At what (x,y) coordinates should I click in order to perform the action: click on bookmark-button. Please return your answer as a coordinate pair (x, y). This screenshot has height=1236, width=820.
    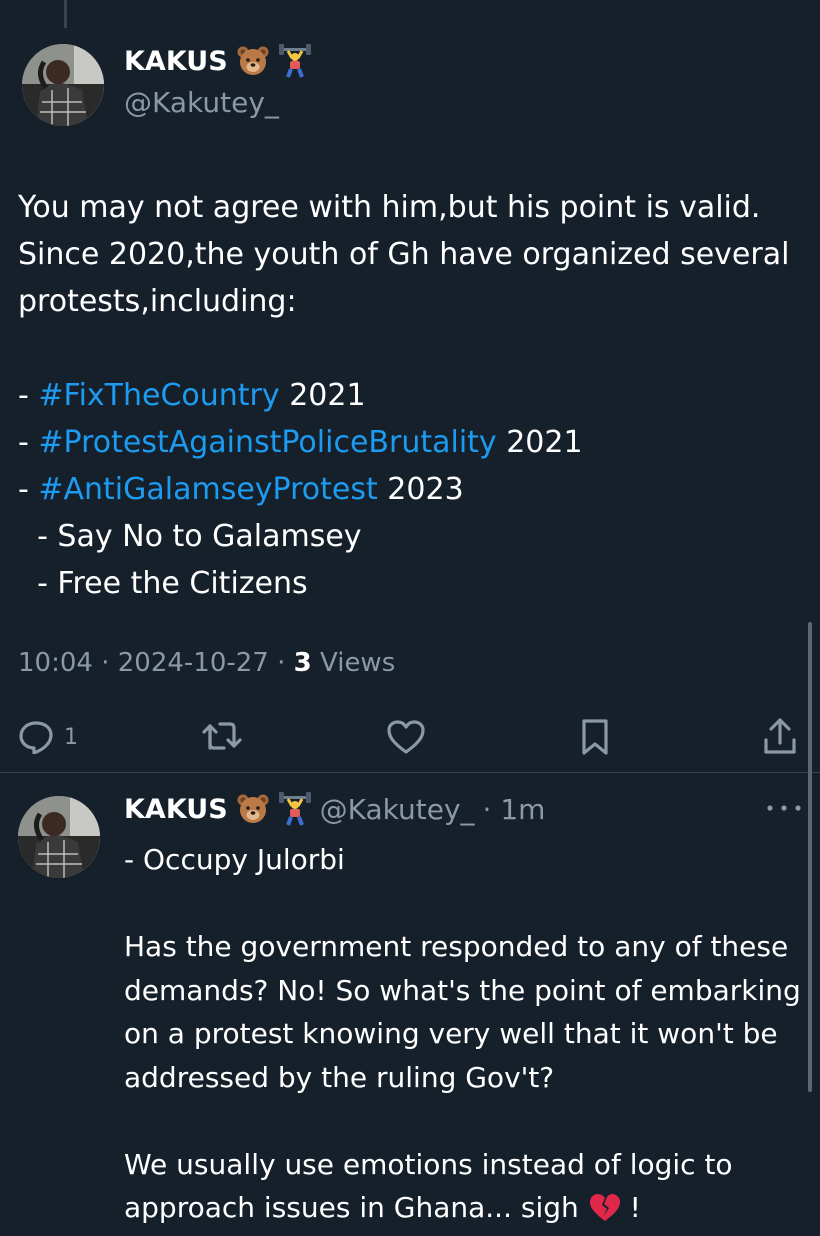
    Looking at the image, I should click on (595, 737).